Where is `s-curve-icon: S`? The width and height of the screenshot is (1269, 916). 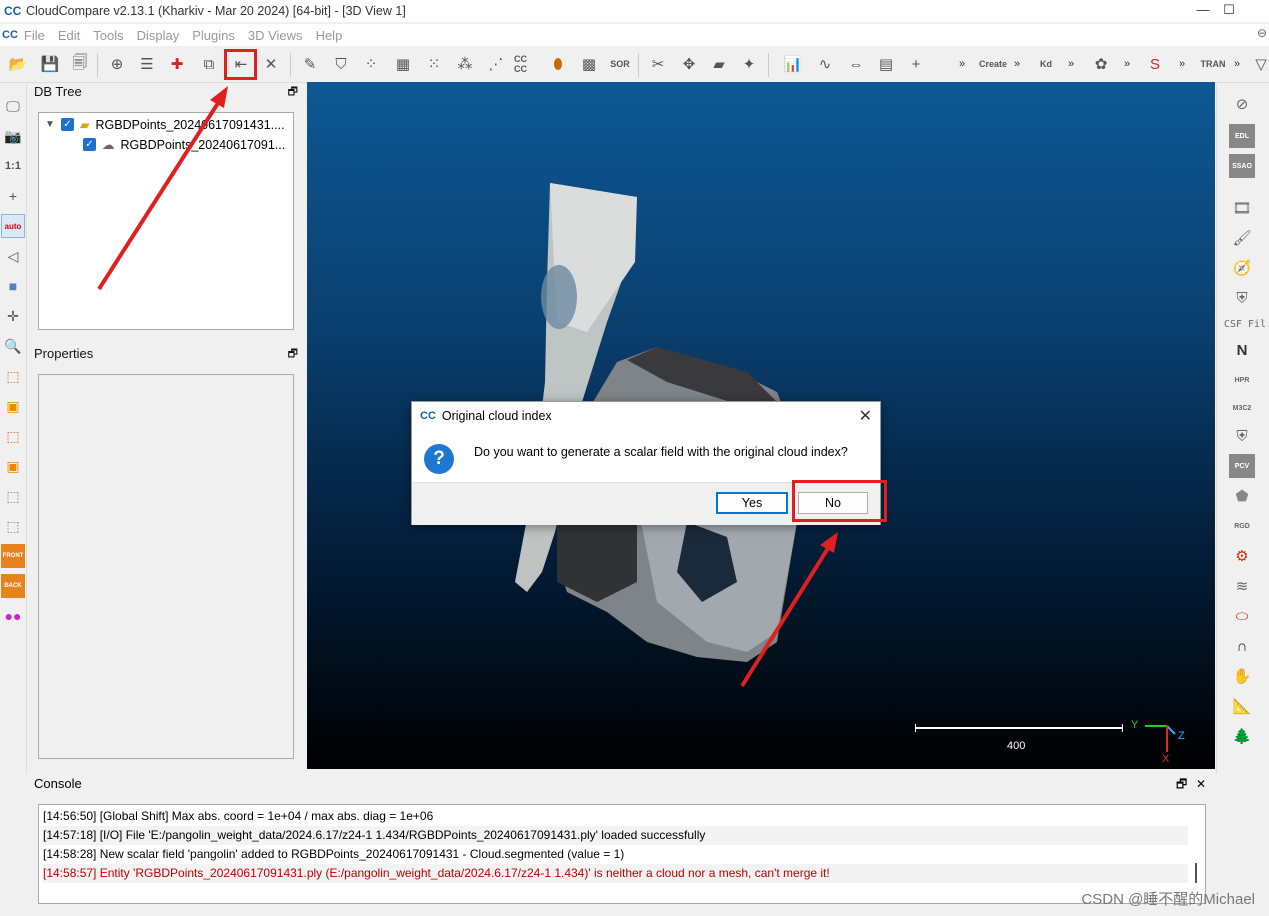 s-curve-icon: S is located at coordinates (1155, 64).